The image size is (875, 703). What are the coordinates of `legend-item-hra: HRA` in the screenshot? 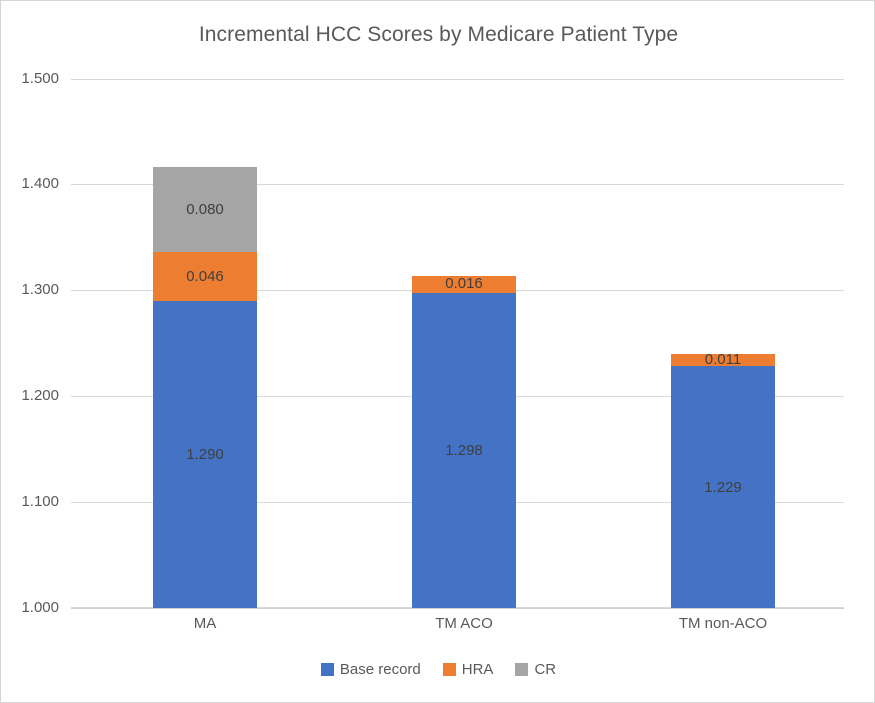 It's located at (468, 669).